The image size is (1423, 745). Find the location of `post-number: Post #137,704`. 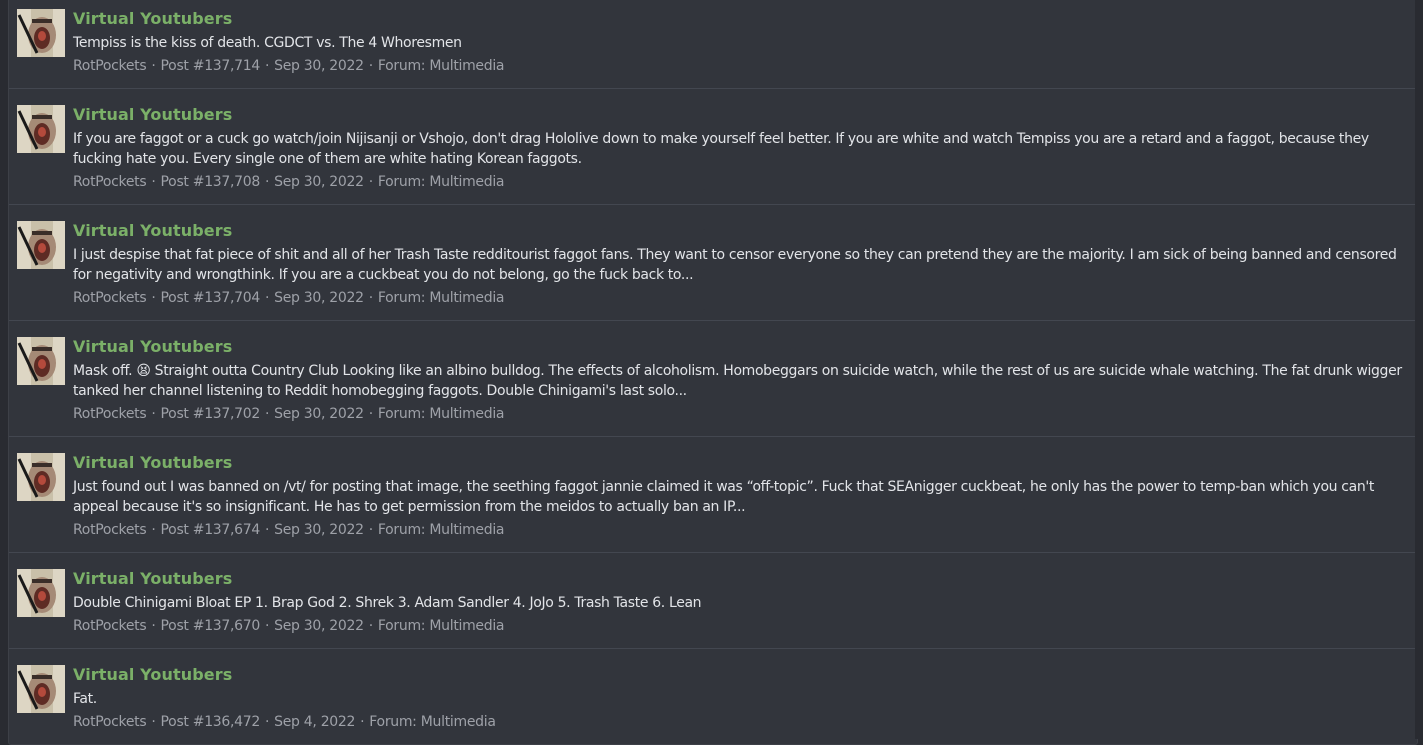

post-number: Post #137,704 is located at coordinates (210, 298).